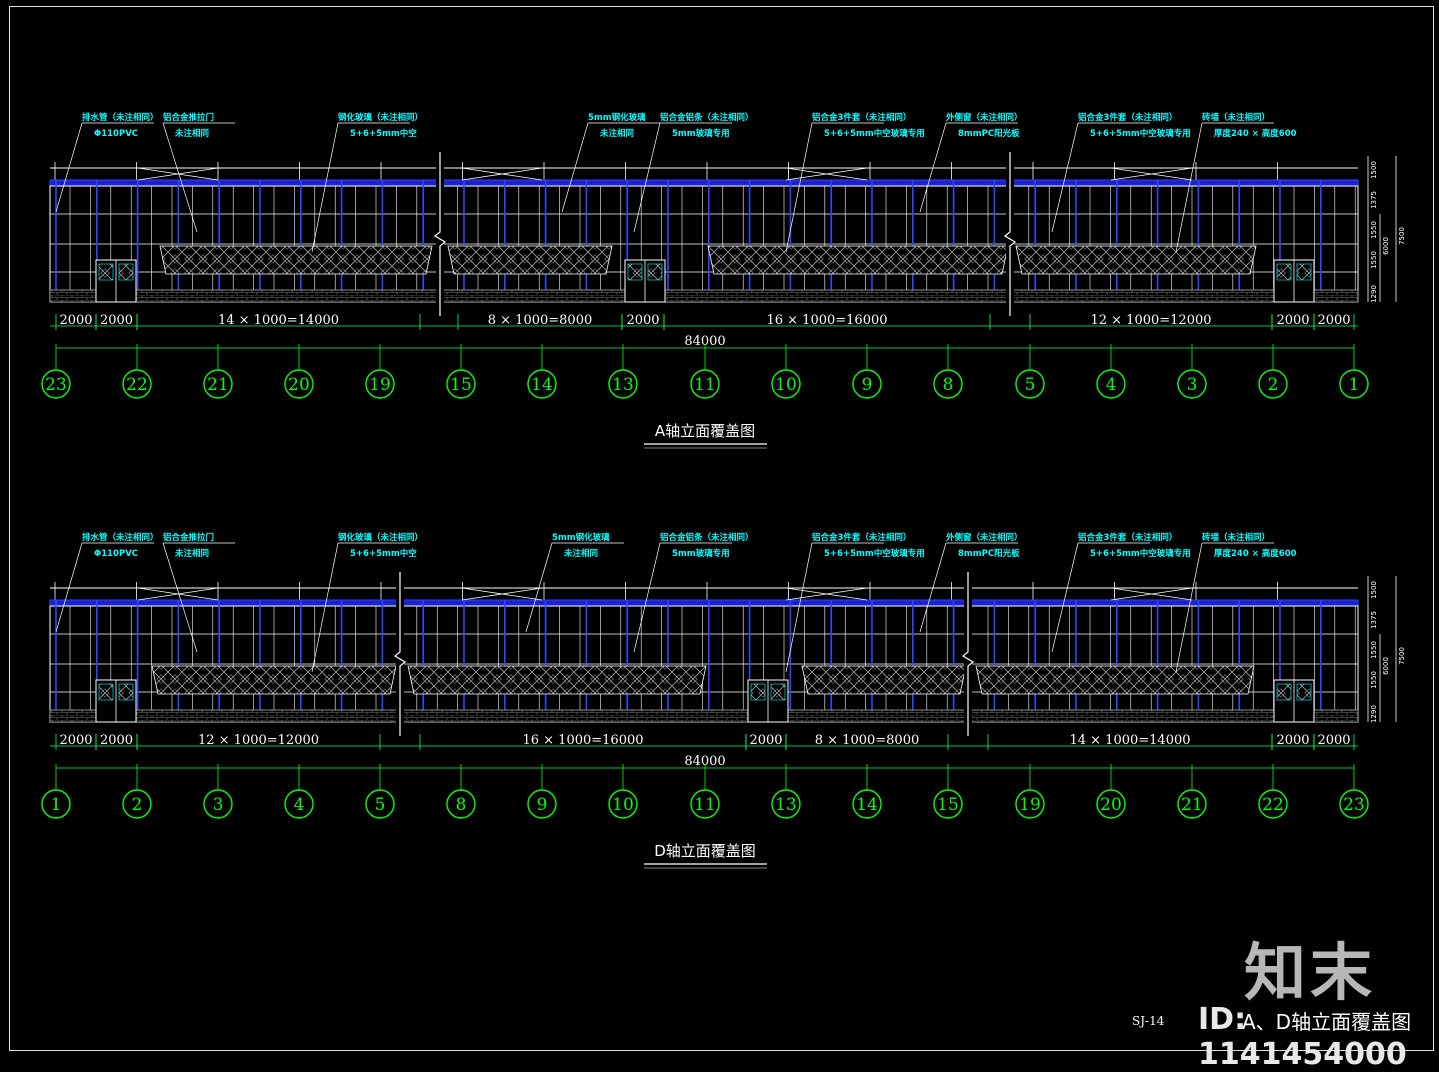 This screenshot has width=1439, height=1072. I want to click on axis-bubble: 23, so click(56, 371).